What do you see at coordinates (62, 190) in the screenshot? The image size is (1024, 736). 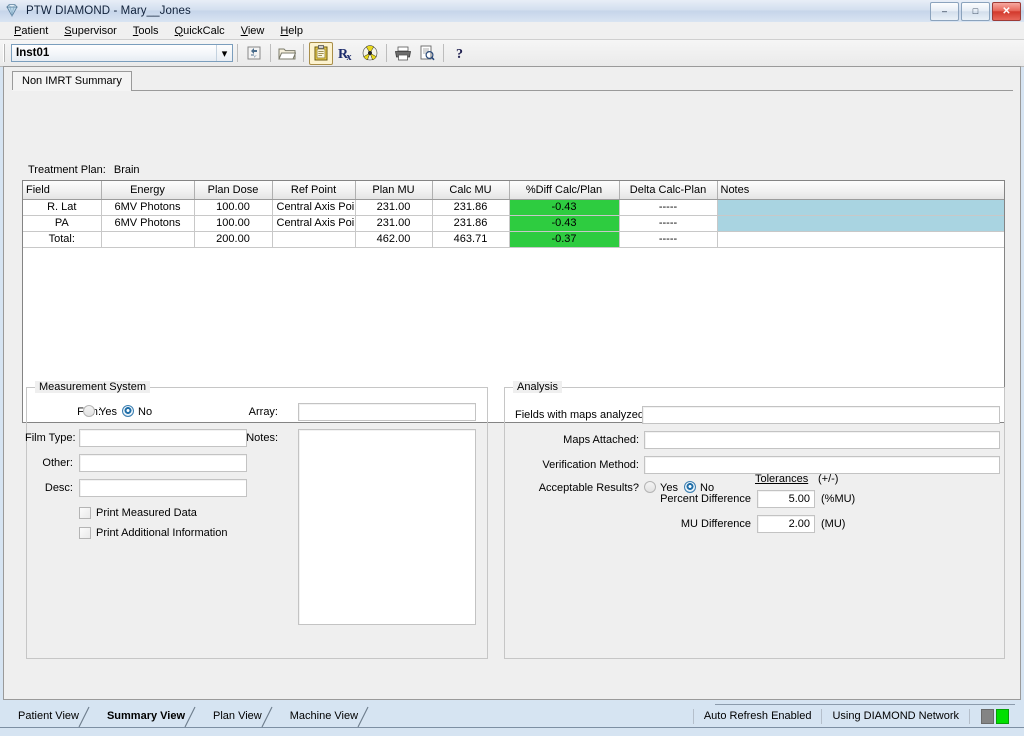 I see `col-field: Field` at bounding box center [62, 190].